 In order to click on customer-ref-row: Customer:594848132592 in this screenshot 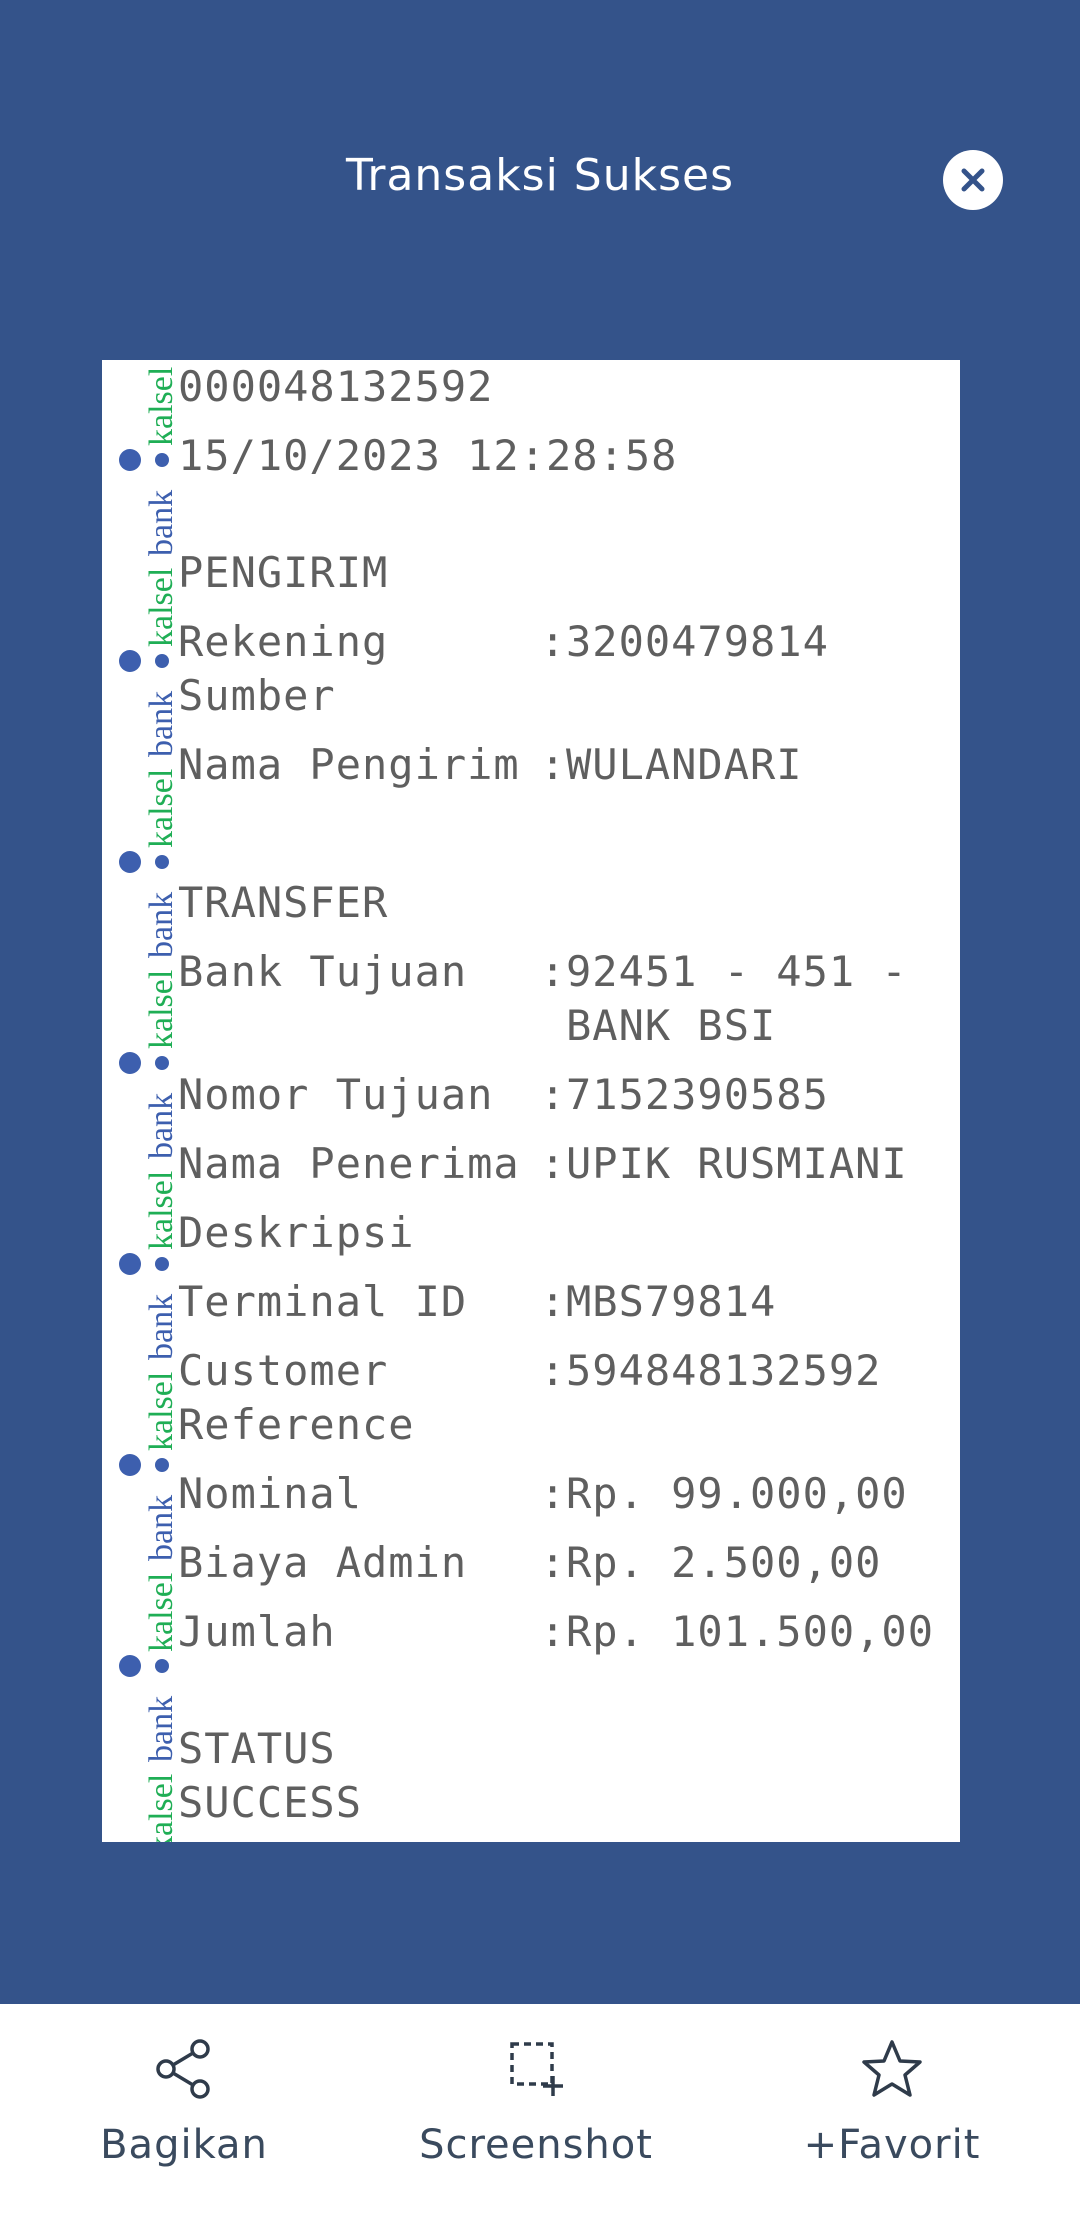, I will do `click(529, 1371)`.